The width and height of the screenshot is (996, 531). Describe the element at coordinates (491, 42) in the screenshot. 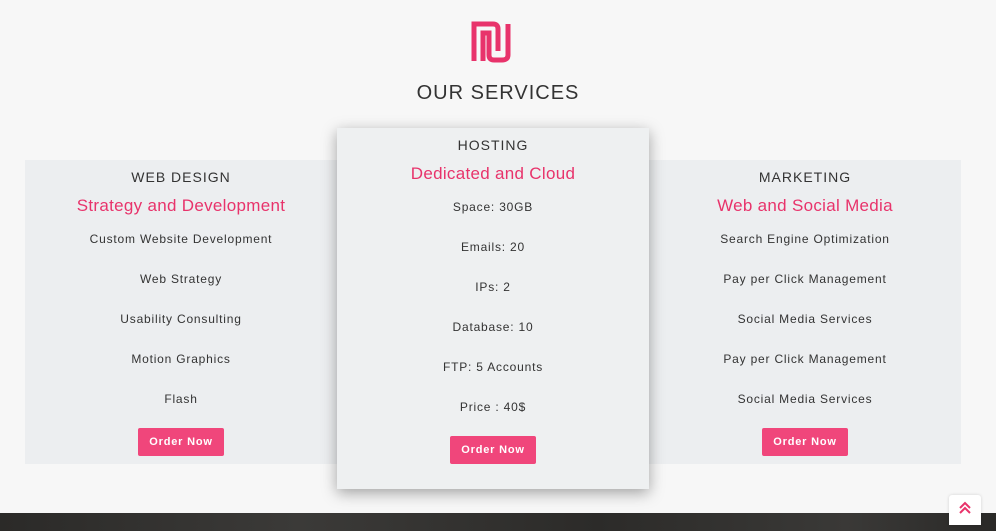

I see `brand-logo-icon` at that location.